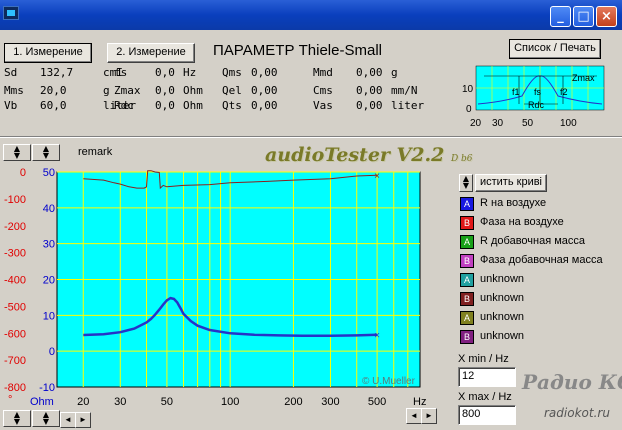 The width and height of the screenshot is (622, 430). What do you see at coordinates (297, 50) in the screenshot?
I see `params-title: ПАРАМЕТР Thiele-Small` at bounding box center [297, 50].